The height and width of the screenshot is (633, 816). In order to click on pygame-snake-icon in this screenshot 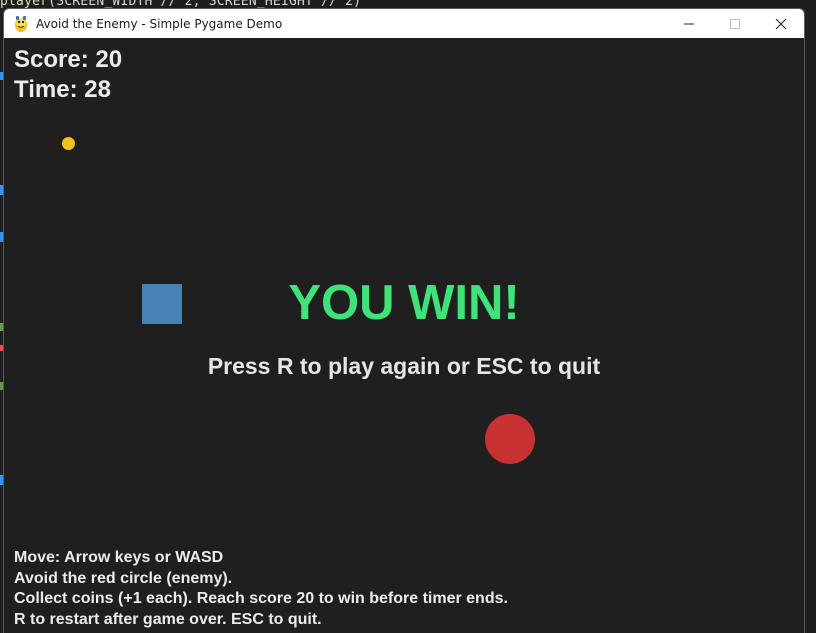, I will do `click(21, 23)`.